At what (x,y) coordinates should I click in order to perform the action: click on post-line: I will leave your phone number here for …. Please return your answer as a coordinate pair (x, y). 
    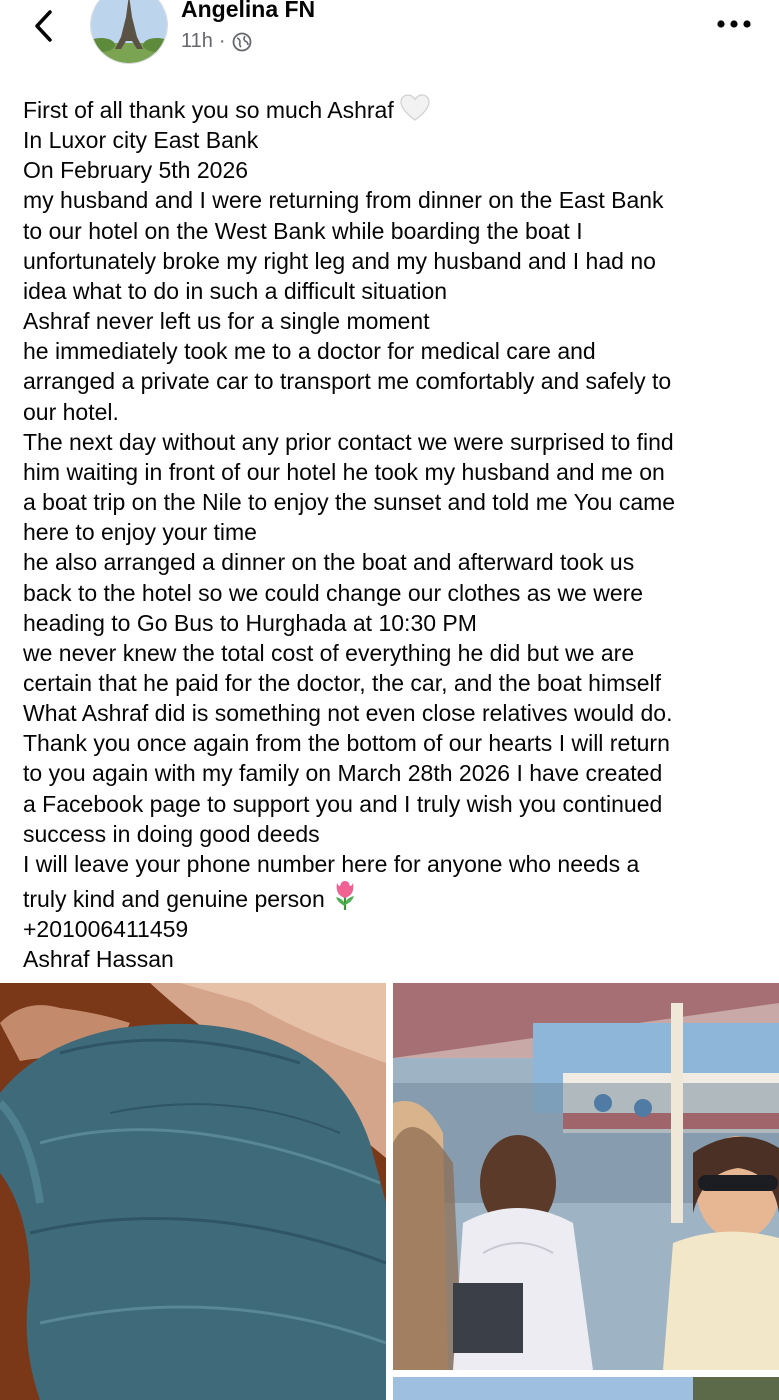
    Looking at the image, I should click on (331, 863).